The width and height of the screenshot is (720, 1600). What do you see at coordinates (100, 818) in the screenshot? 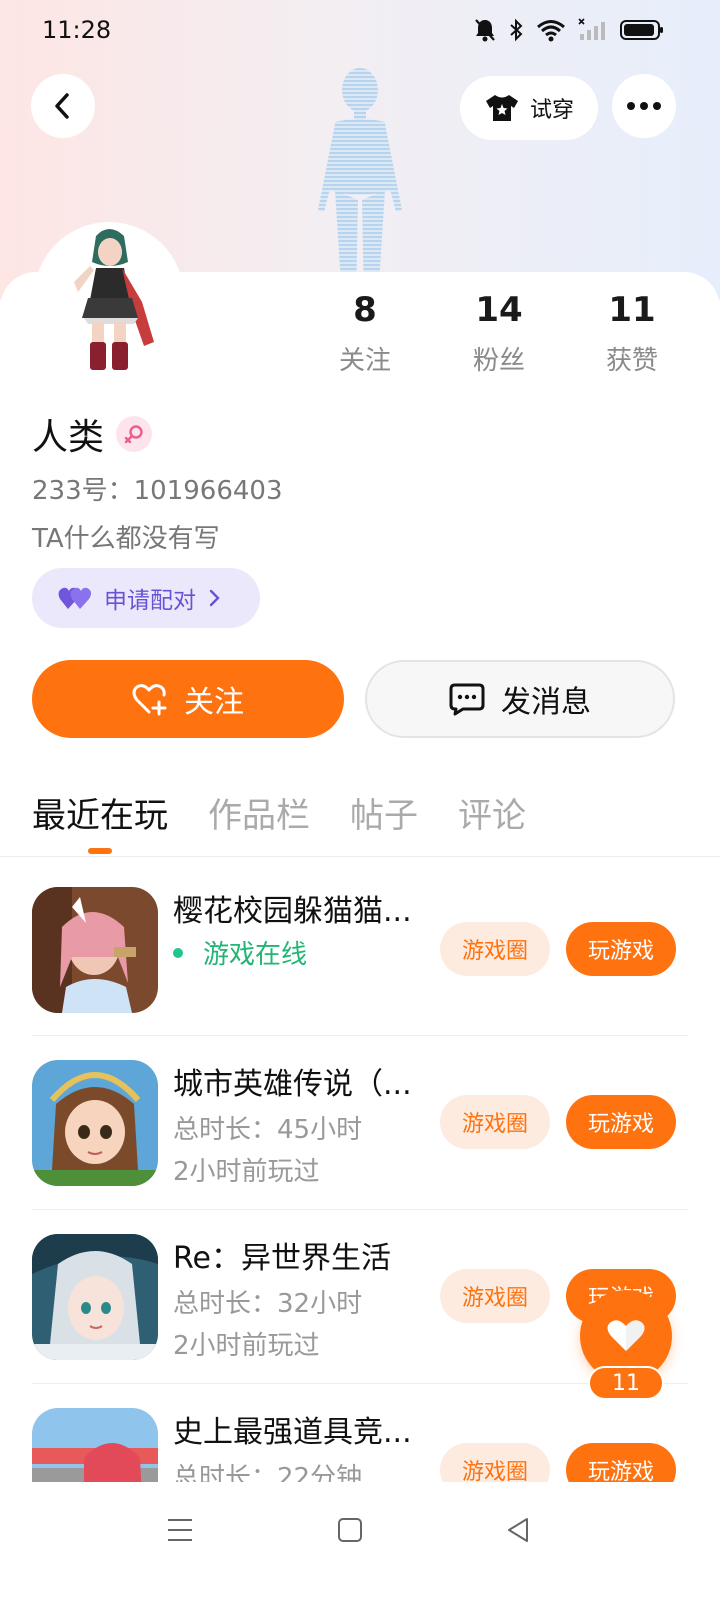
I see `tab-recently-played: 最近在玩` at bounding box center [100, 818].